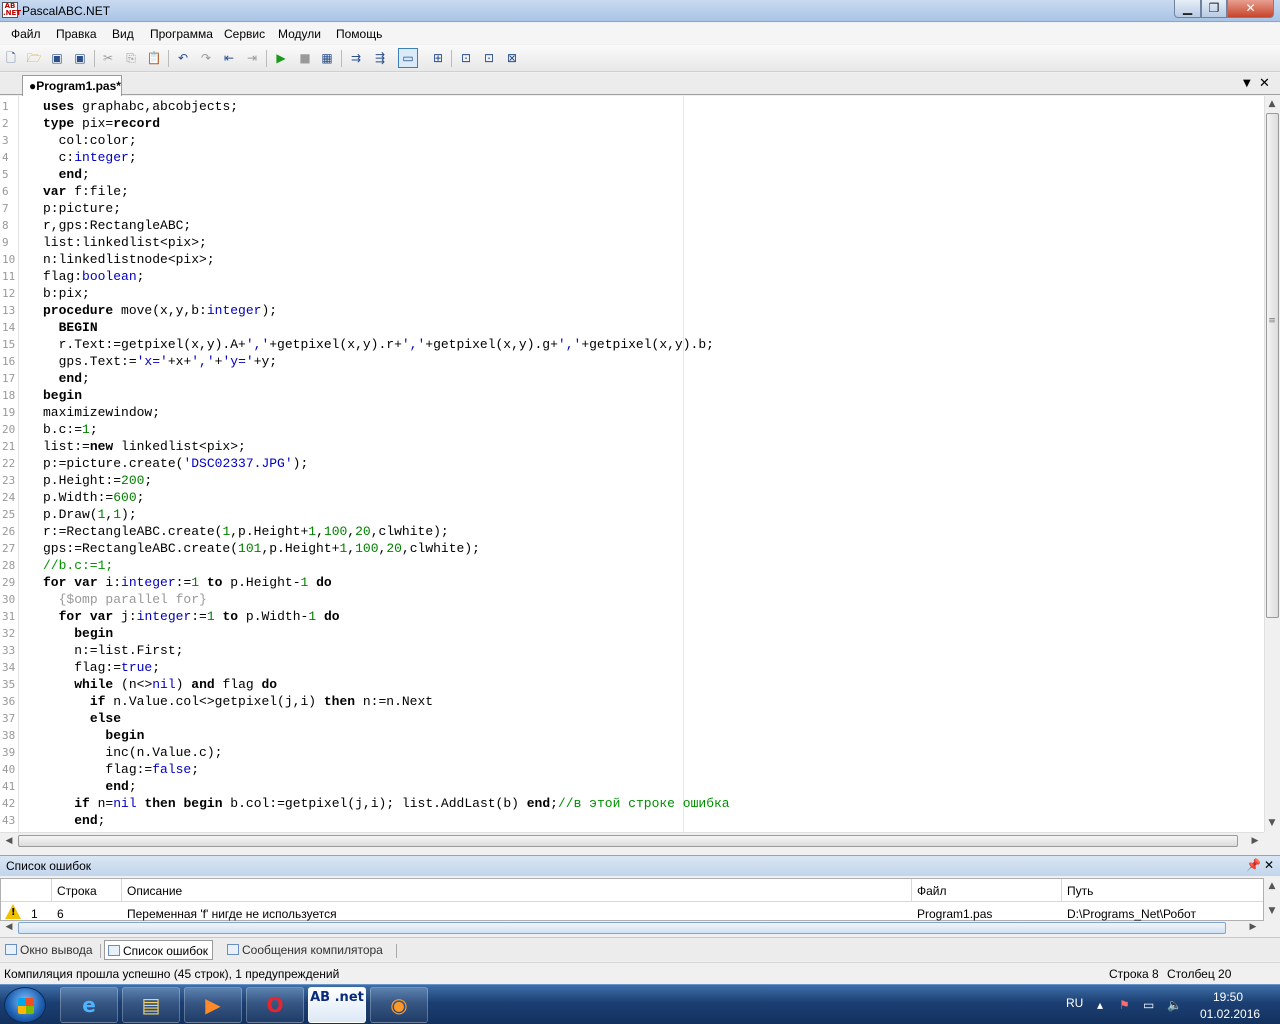 The height and width of the screenshot is (1024, 1280). What do you see at coordinates (34, 58) in the screenshot?
I see `open-folder-icon: 🗁` at bounding box center [34, 58].